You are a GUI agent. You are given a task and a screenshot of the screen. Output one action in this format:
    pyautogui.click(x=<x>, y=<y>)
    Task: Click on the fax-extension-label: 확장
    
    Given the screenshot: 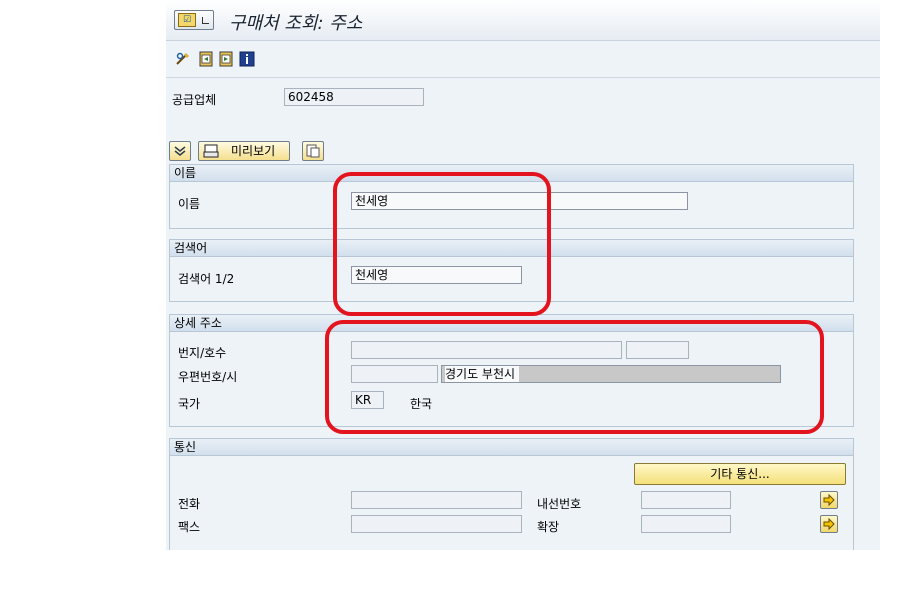 What is the action you would take?
    pyautogui.click(x=548, y=527)
    